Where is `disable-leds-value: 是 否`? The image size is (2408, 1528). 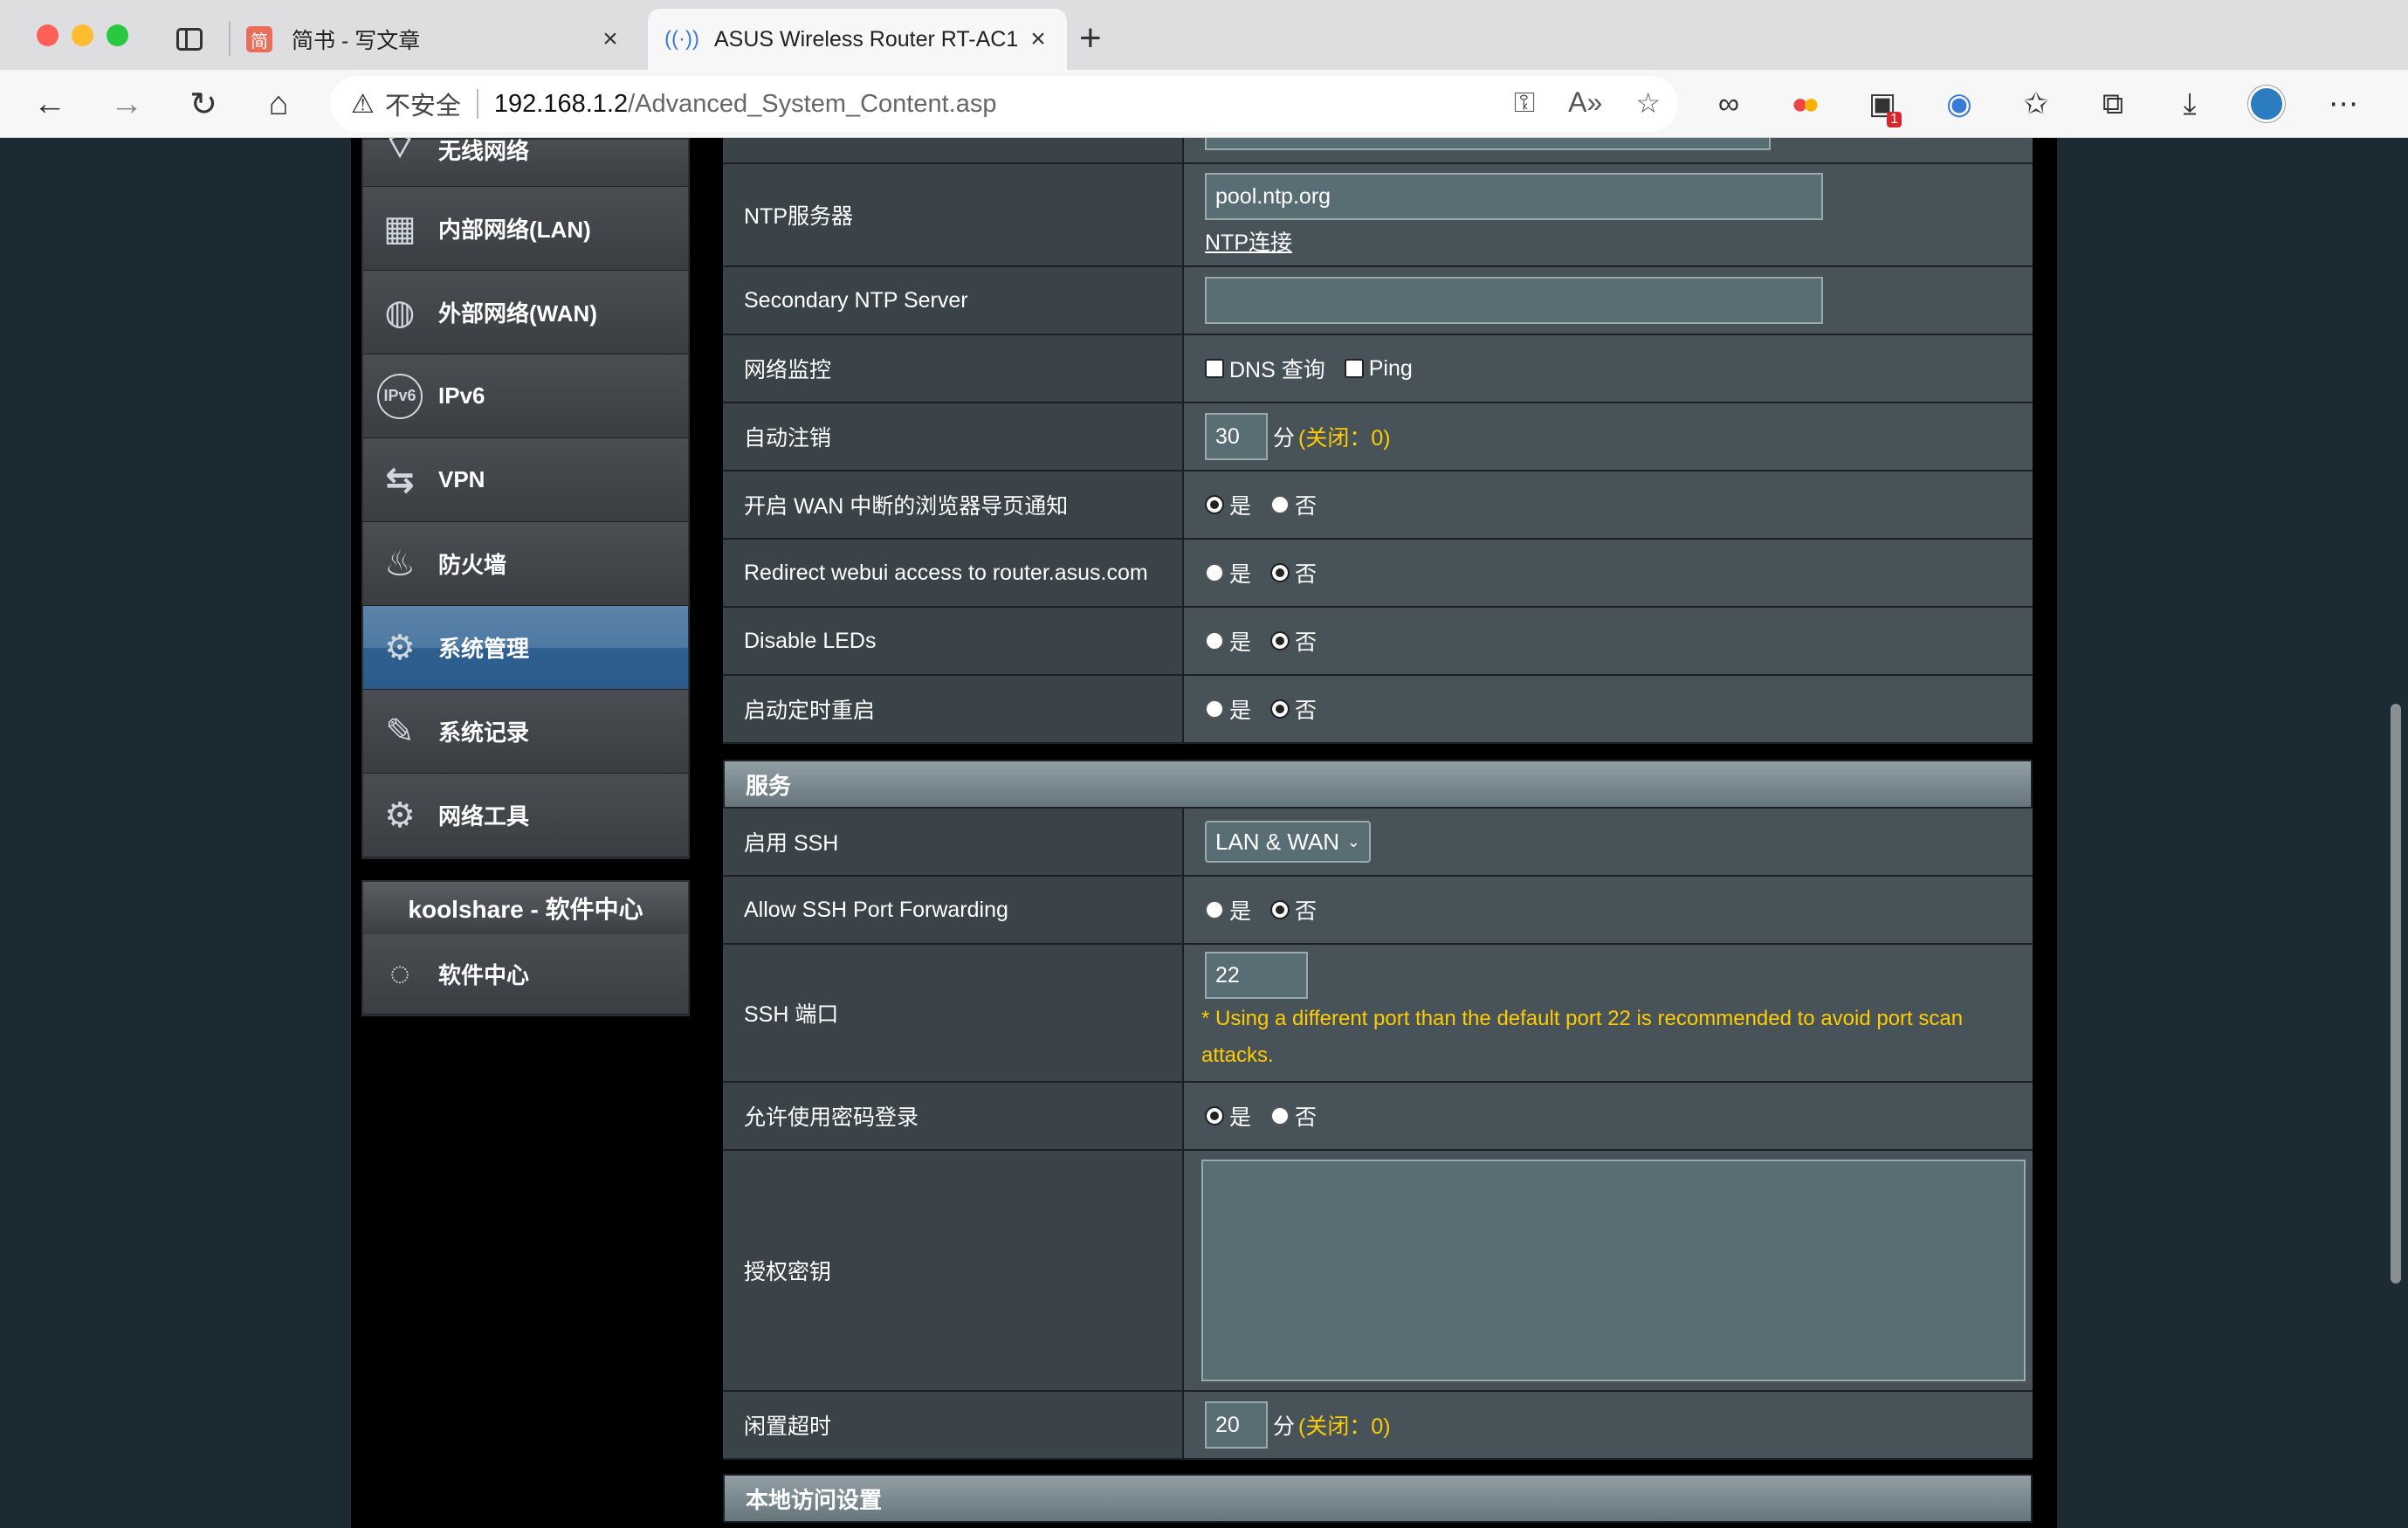 disable-leds-value: 是 否 is located at coordinates (1608, 641).